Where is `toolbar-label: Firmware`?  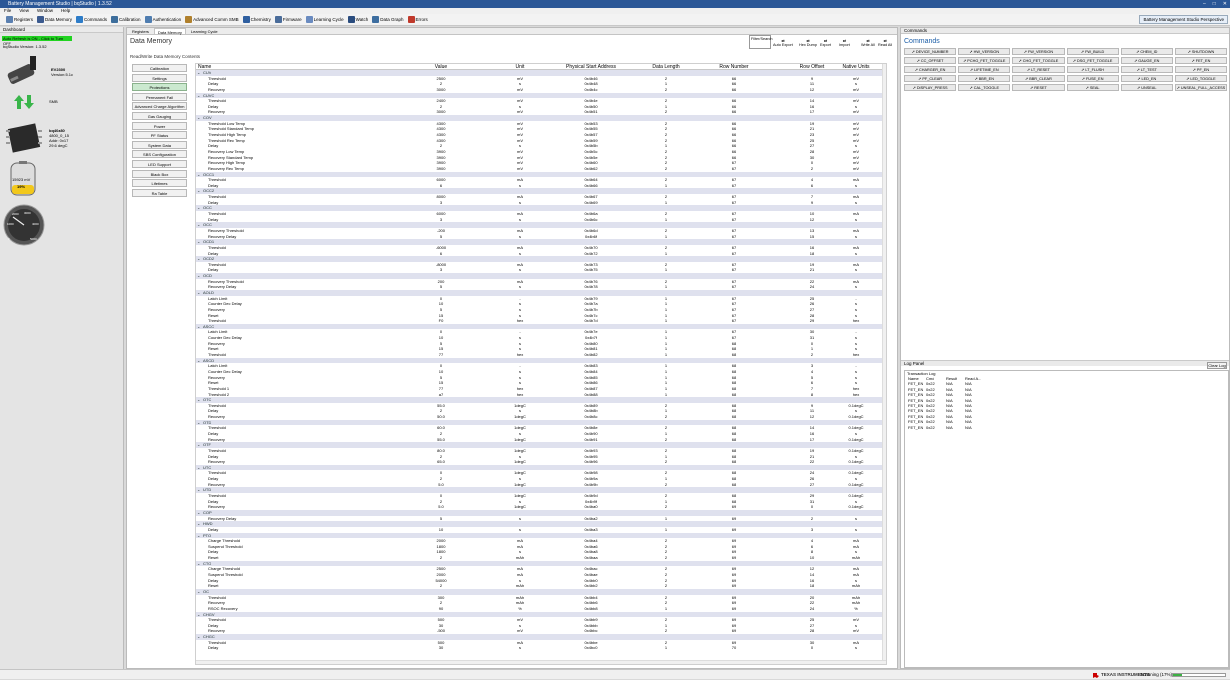
toolbar-label: Firmware is located at coordinates (292, 19).